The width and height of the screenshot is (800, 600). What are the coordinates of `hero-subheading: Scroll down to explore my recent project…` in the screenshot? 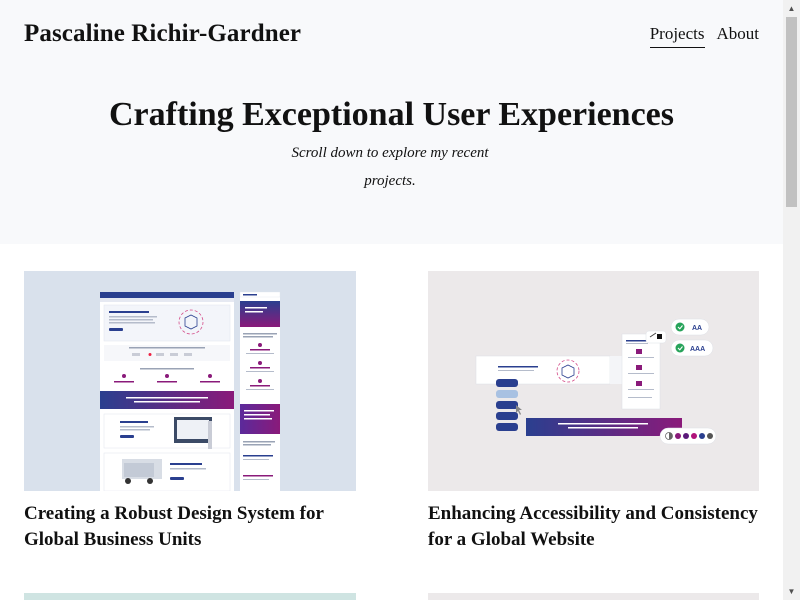 It's located at (390, 167).